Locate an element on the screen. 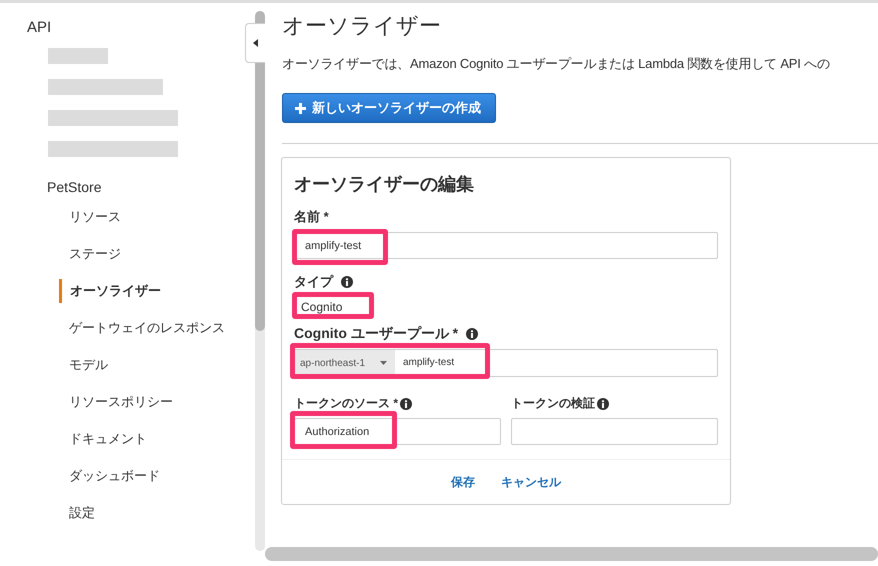  sidebar-item: リソースポリシー is located at coordinates (162, 408).